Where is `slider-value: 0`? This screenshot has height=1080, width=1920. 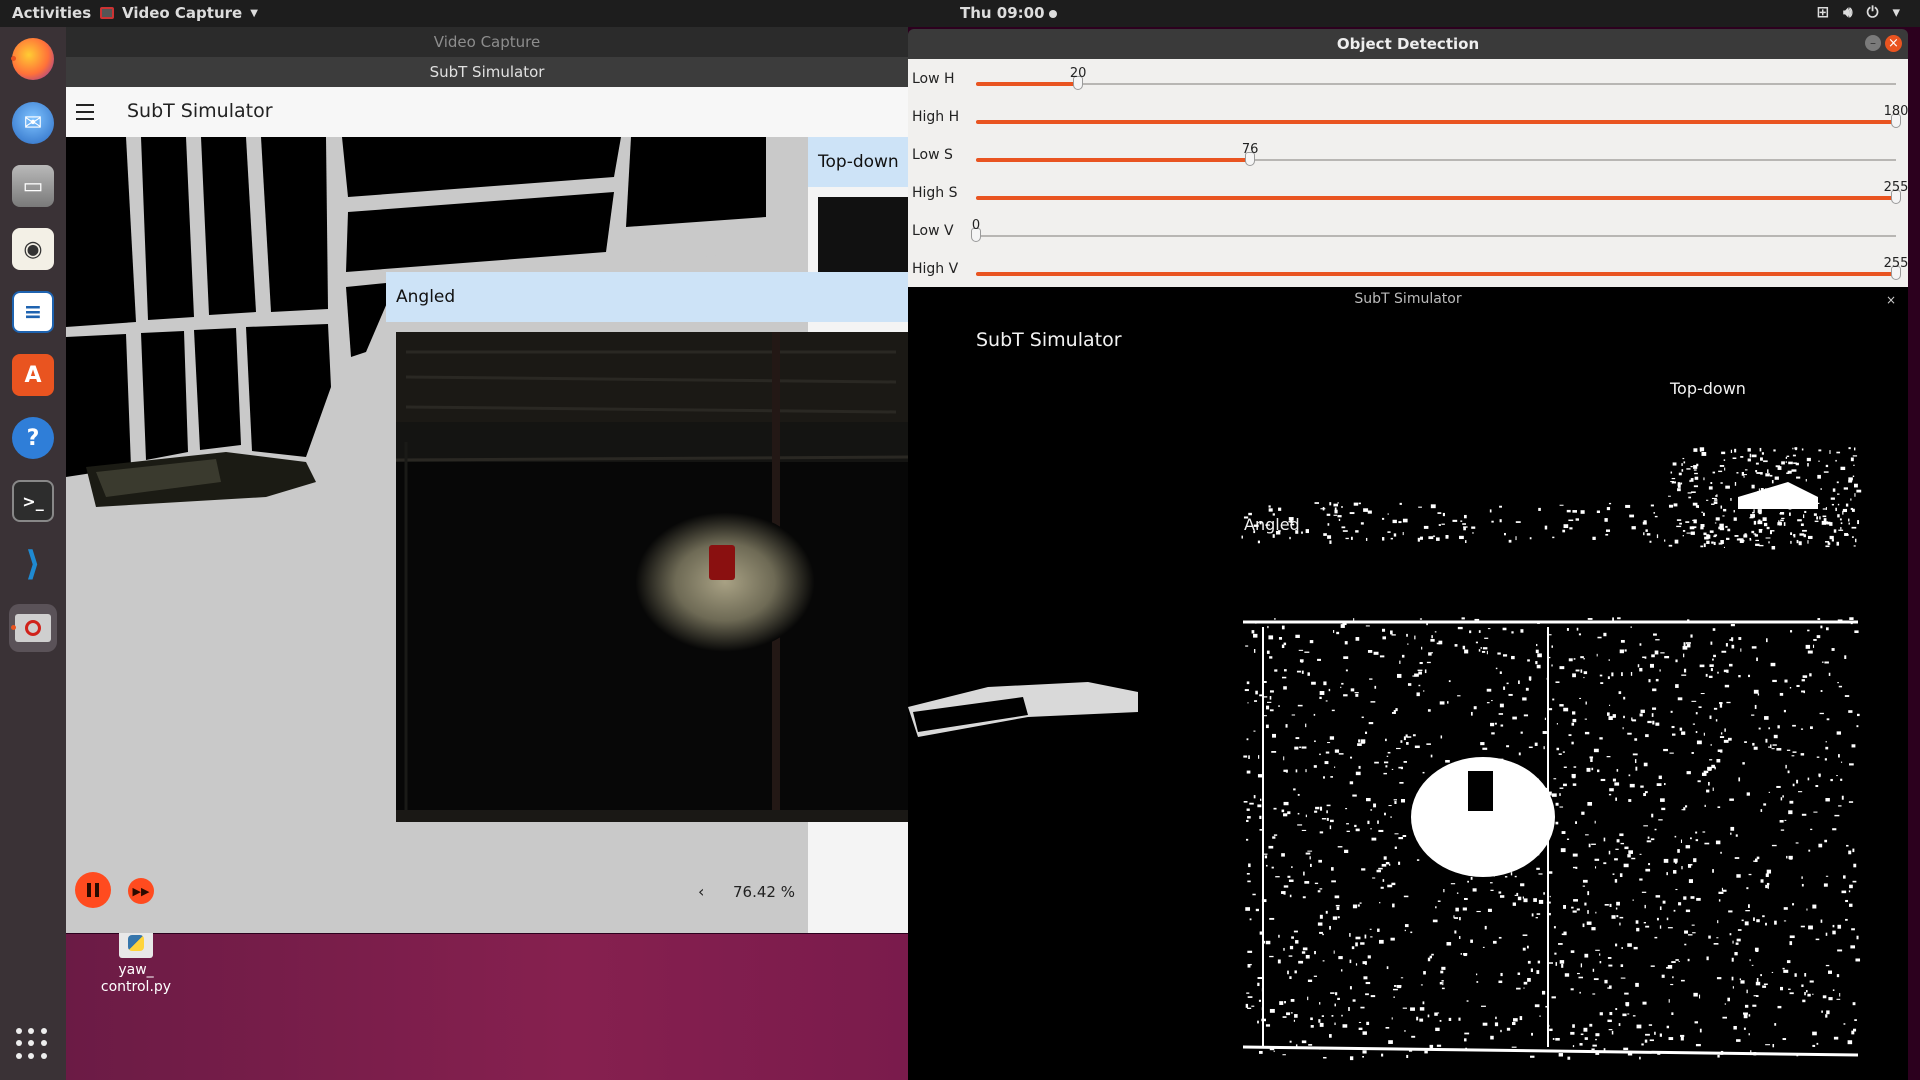
slider-value: 0 is located at coordinates (976, 225).